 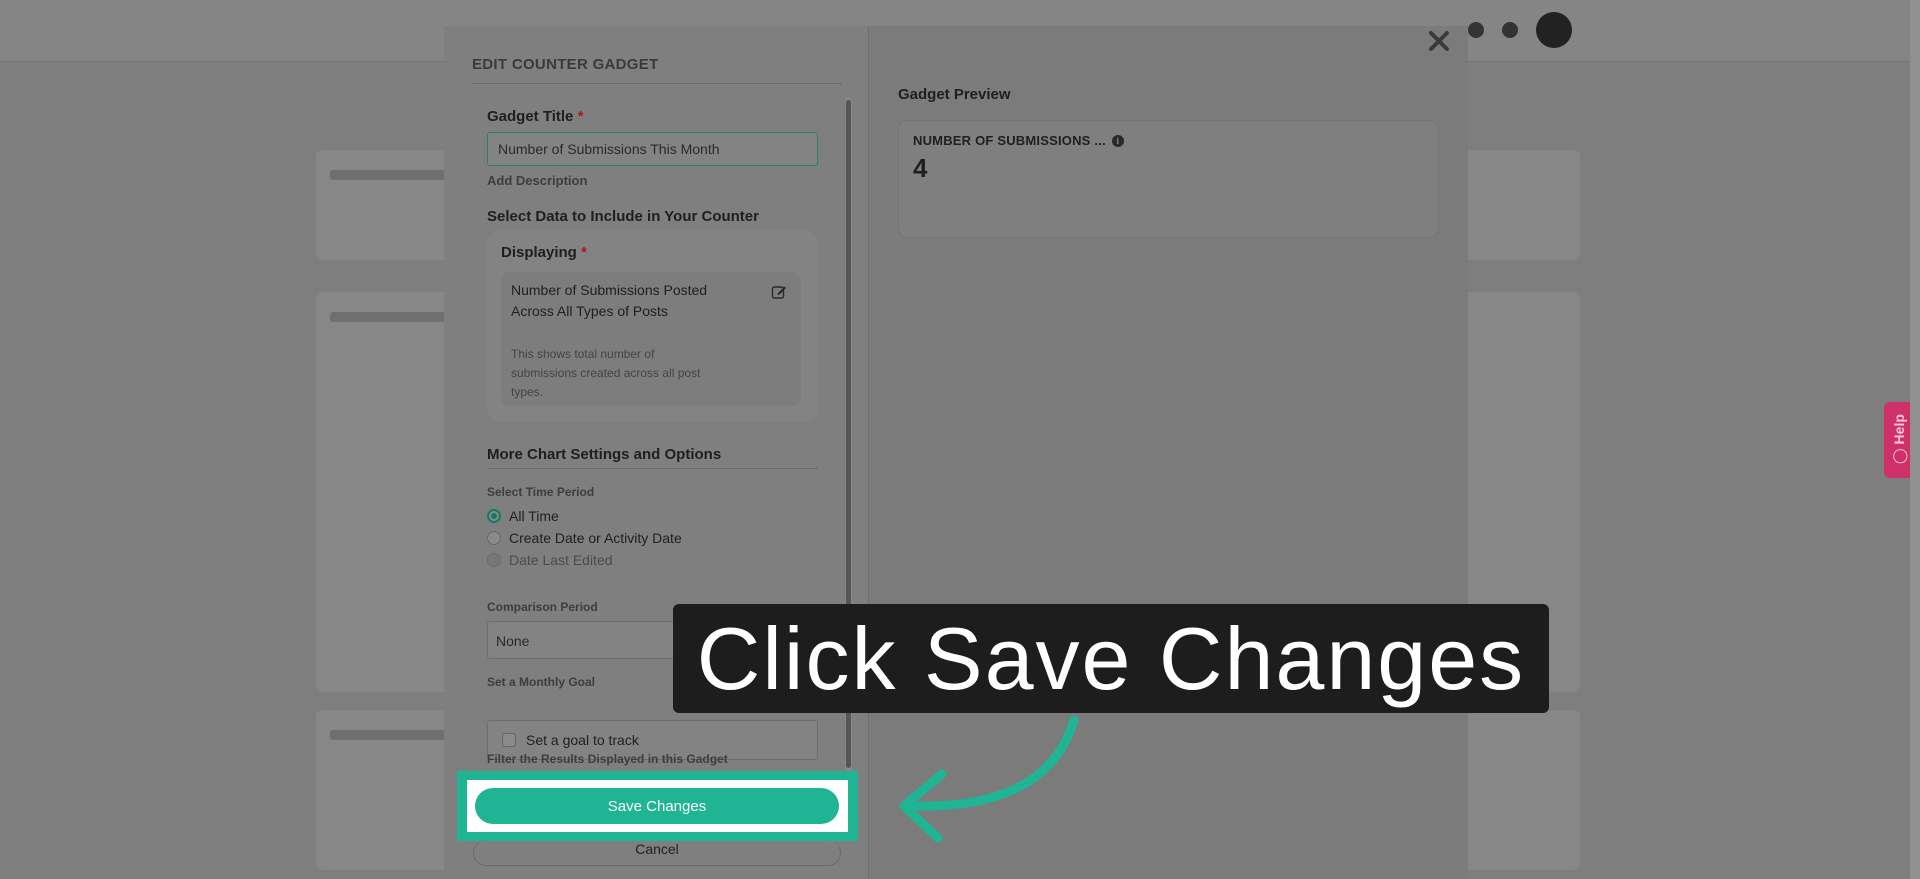 What do you see at coordinates (1476, 30) in the screenshot?
I see `bell-icon` at bounding box center [1476, 30].